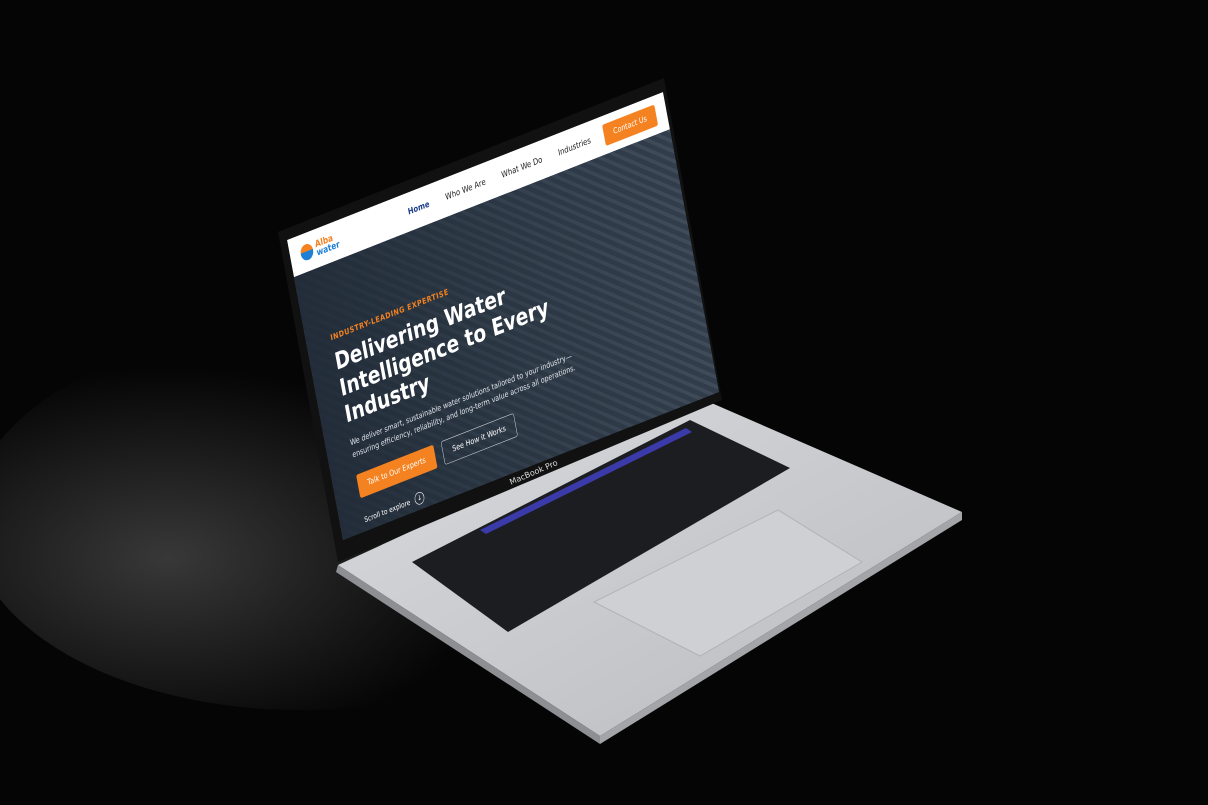 This screenshot has width=1208, height=805. Describe the element at coordinates (574, 147) in the screenshot. I see `nav-industries: Industries` at that location.